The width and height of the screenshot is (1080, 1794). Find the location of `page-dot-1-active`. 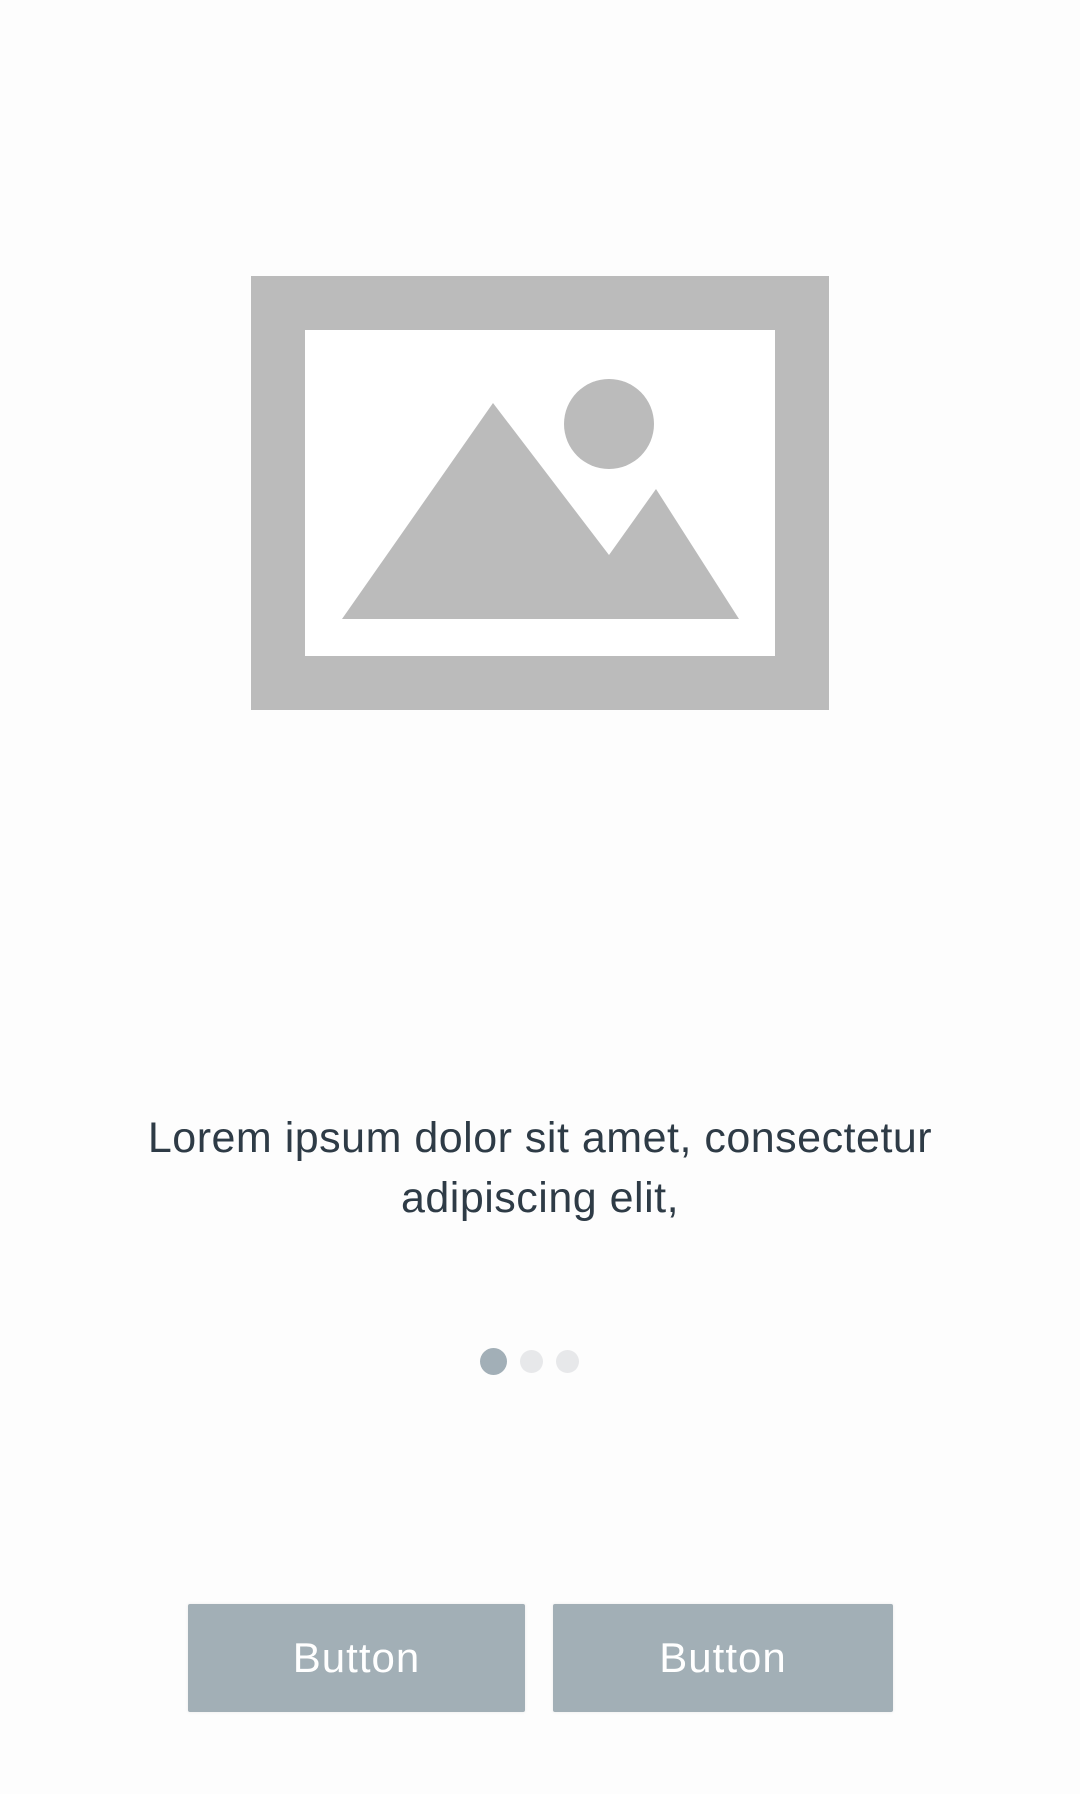

page-dot-1-active is located at coordinates (493, 1361).